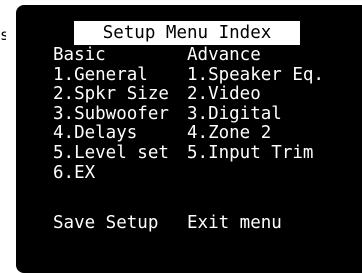  What do you see at coordinates (187, 33) in the screenshot?
I see `menu-title: Setup Menu Index` at bounding box center [187, 33].